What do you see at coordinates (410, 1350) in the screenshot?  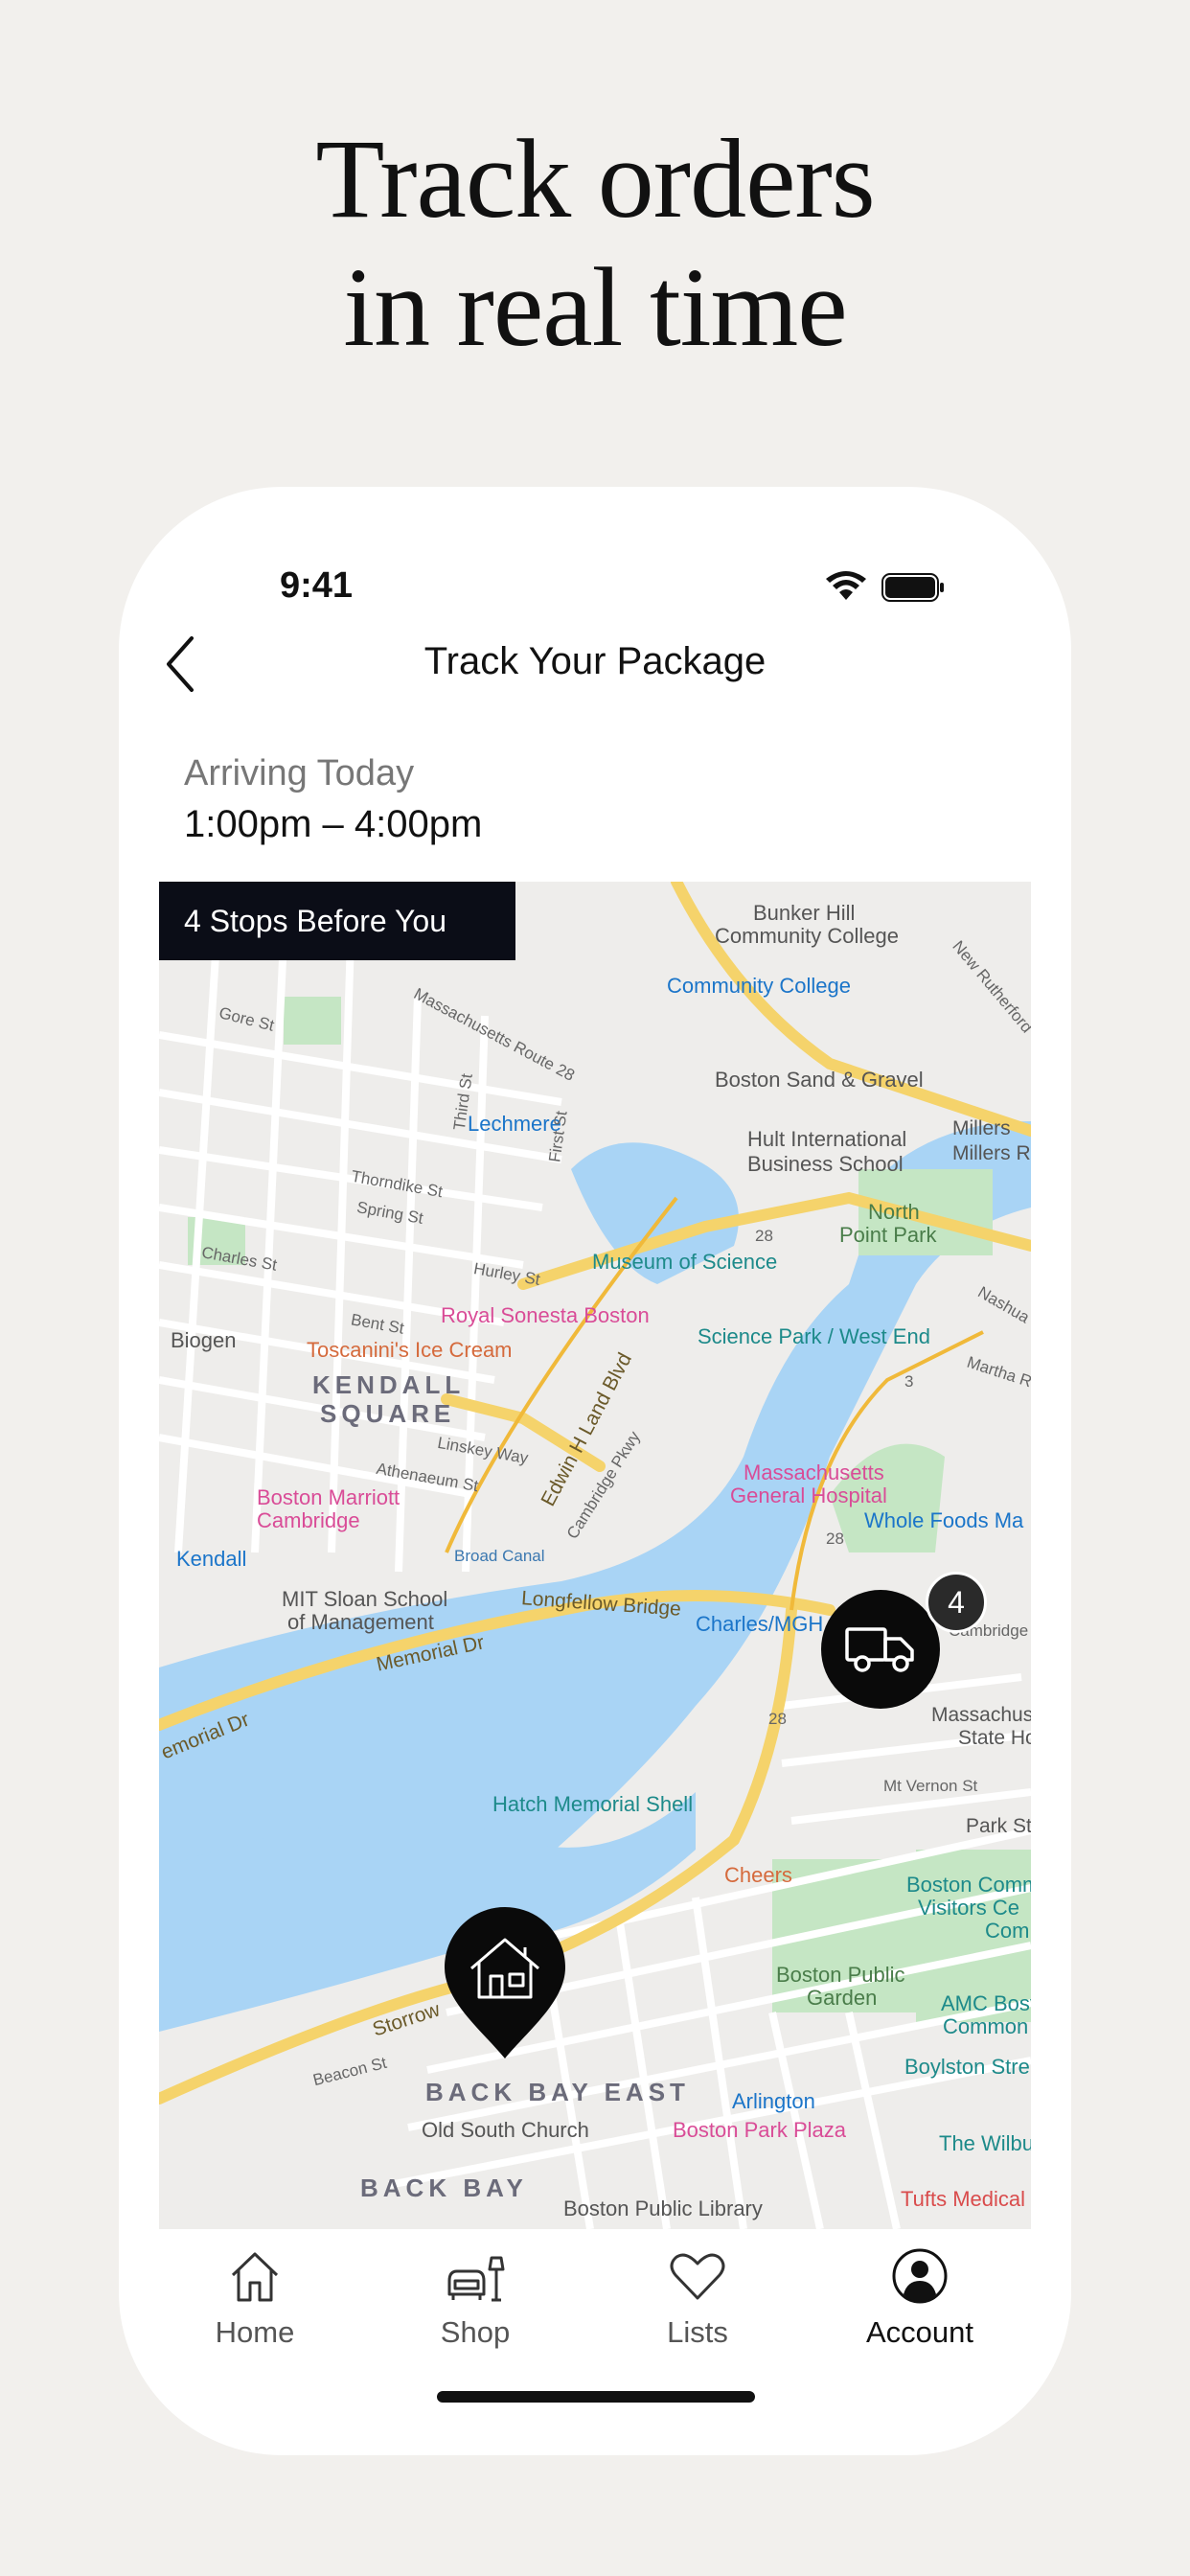 I see `map-label: Toscanini's Ice Cream` at bounding box center [410, 1350].